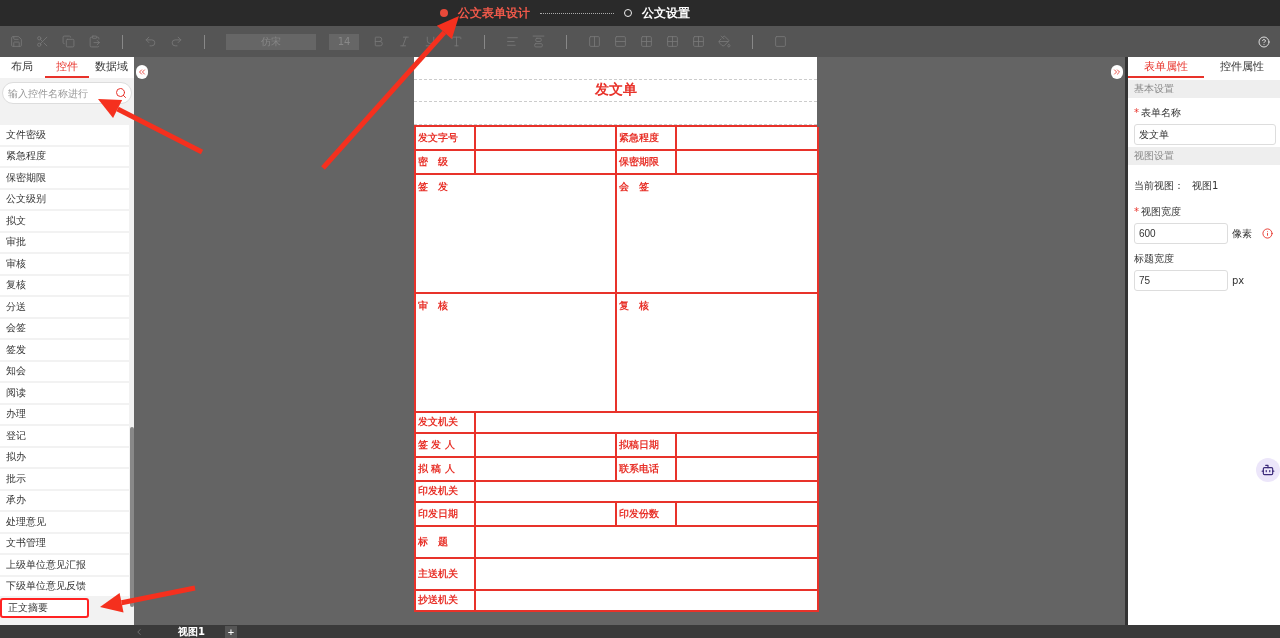 This screenshot has width=1280, height=638. Describe the element at coordinates (404, 41) in the screenshot. I see `italic-icon` at that location.